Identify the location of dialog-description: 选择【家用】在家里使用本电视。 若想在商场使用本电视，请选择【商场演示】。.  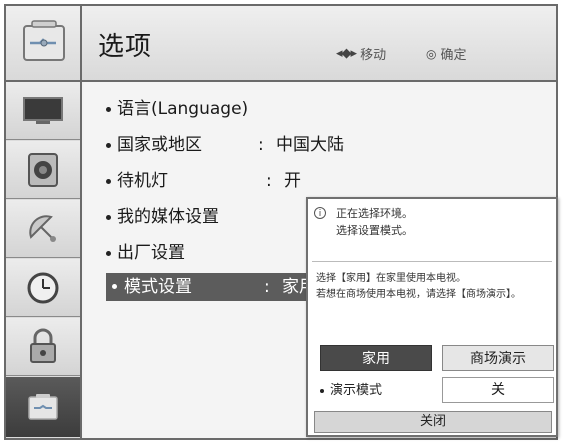
(434, 287).